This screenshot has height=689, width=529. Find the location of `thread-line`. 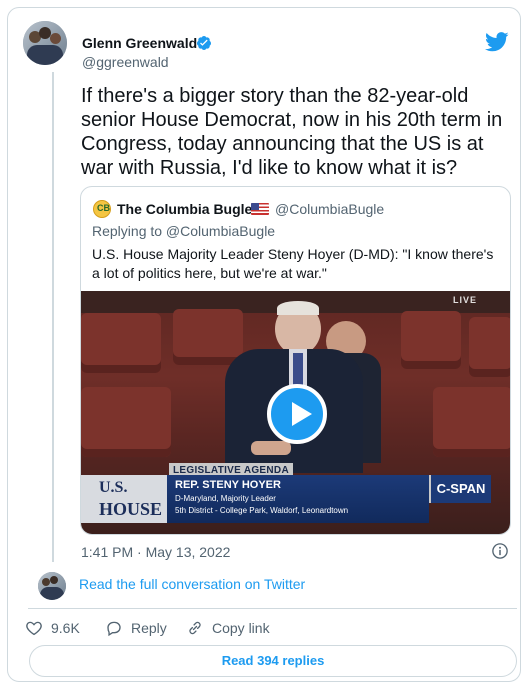

thread-line is located at coordinates (53, 317).